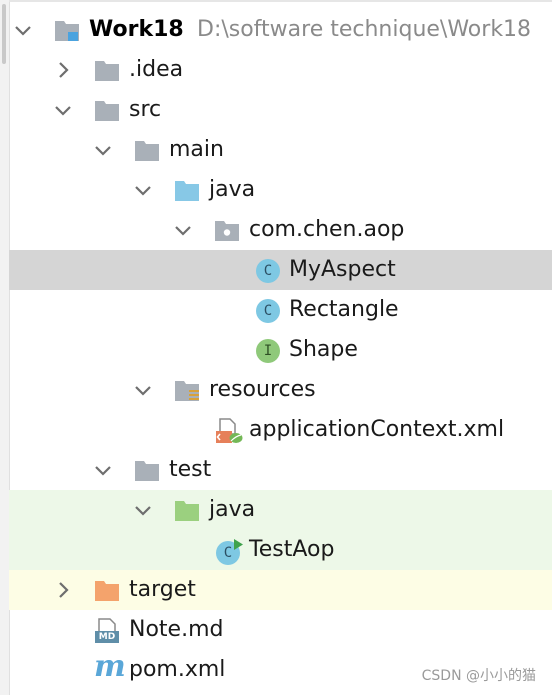 Image resolution: width=552 pixels, height=695 pixels. I want to click on tree-label-target: target, so click(162, 589).